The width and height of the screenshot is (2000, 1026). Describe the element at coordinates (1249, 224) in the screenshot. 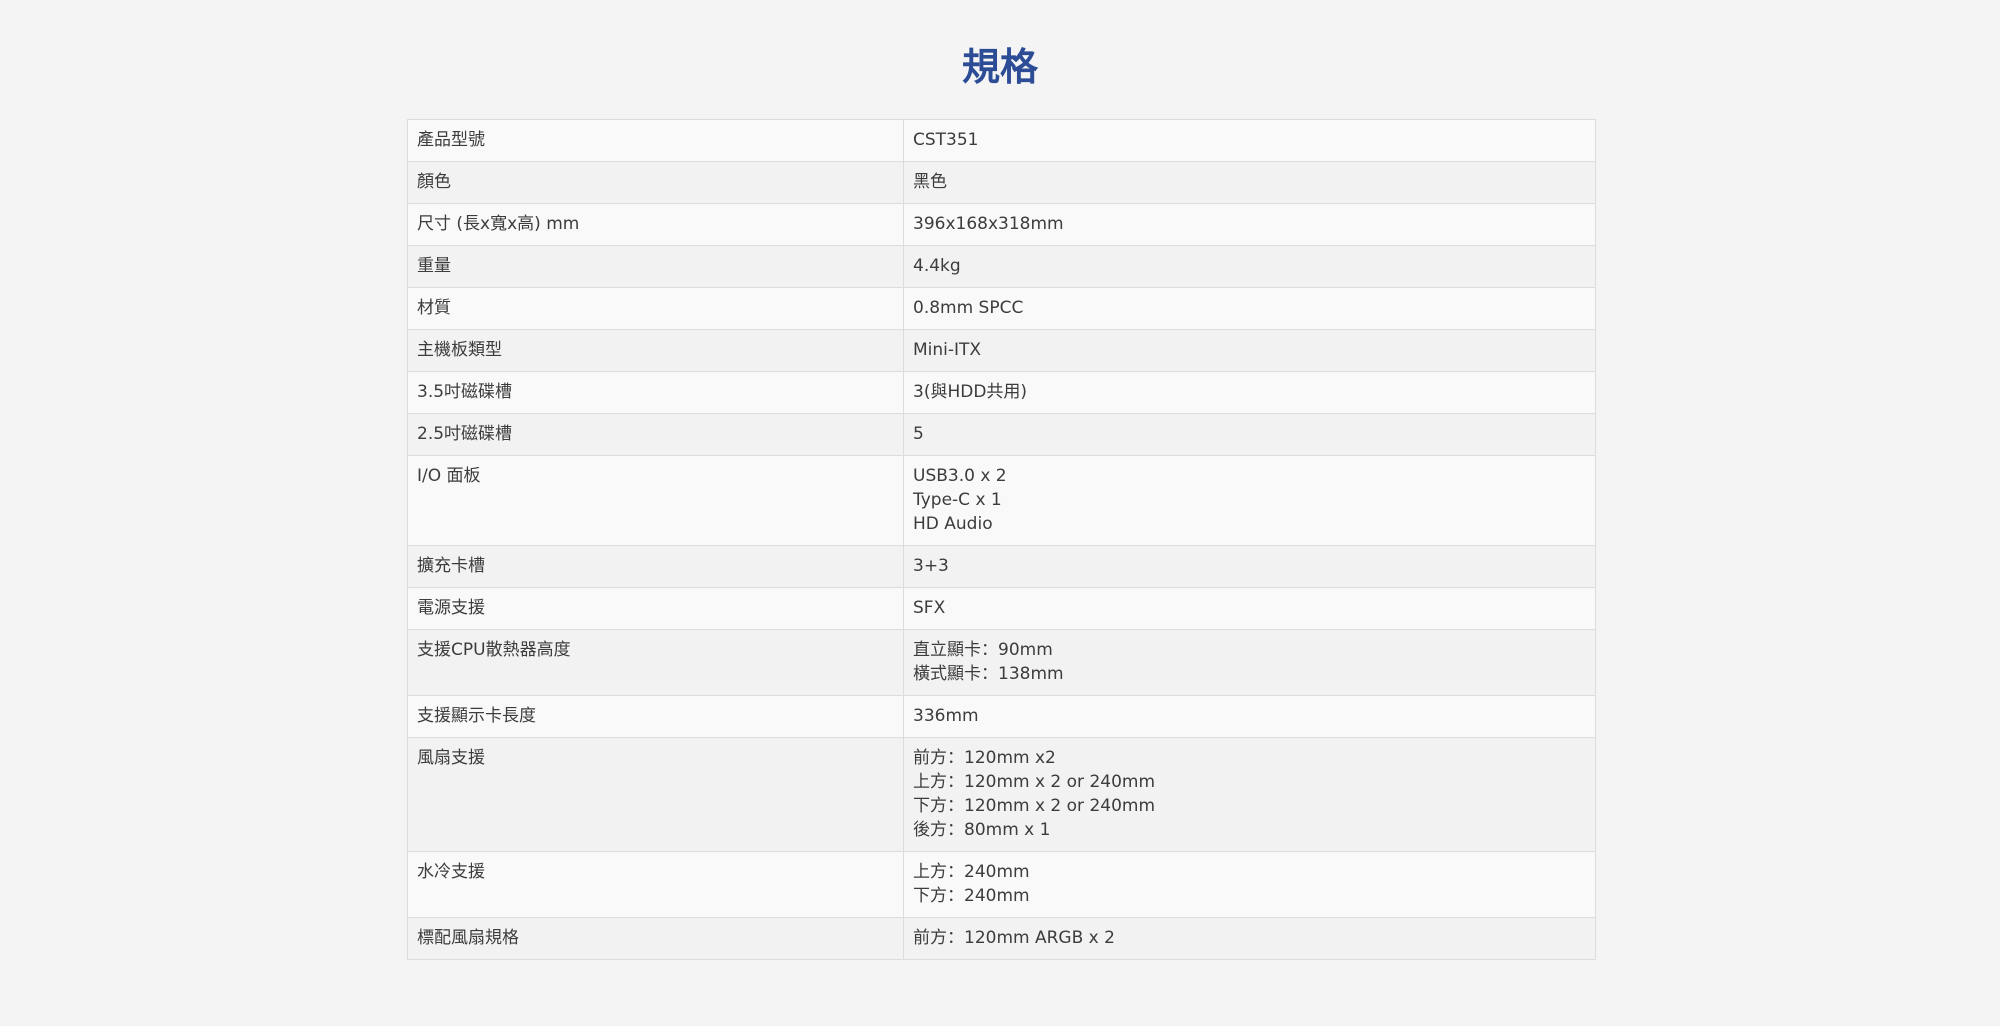

I see `spec-value: 396x168x318mm` at that location.